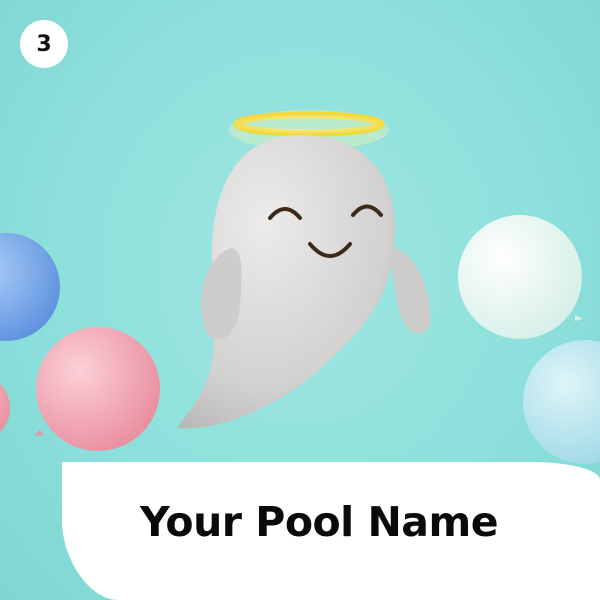 The width and height of the screenshot is (600, 600). I want to click on balloon-light-blue, so click(561, 402).